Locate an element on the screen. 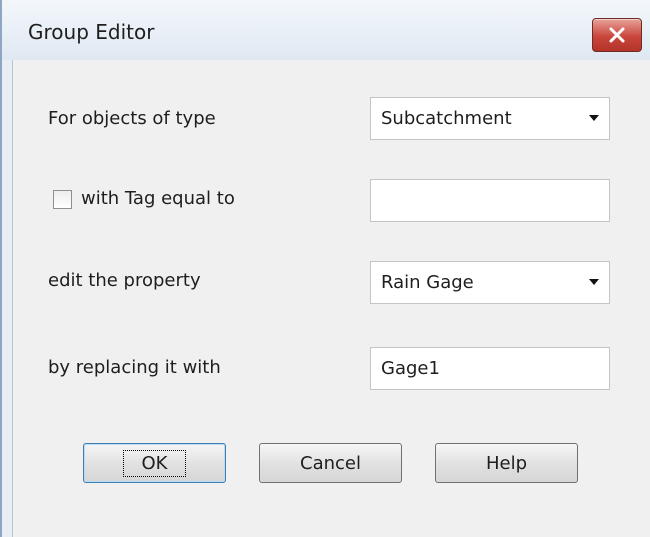  close-icon is located at coordinates (617, 35).